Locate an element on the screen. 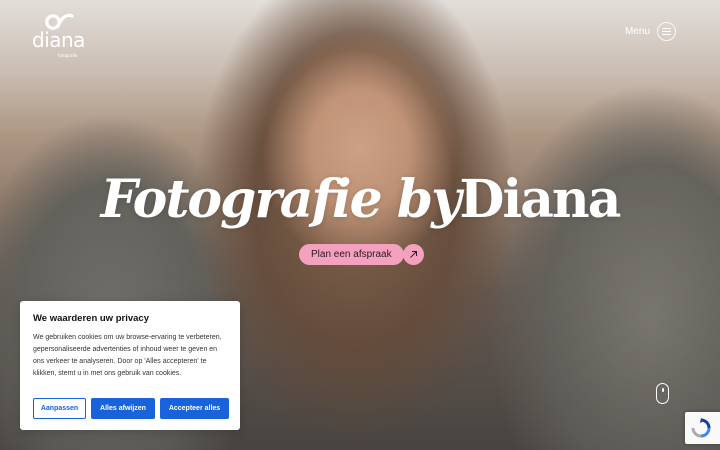 The image size is (720, 450). customize-button: Aanpassen is located at coordinates (59, 408).